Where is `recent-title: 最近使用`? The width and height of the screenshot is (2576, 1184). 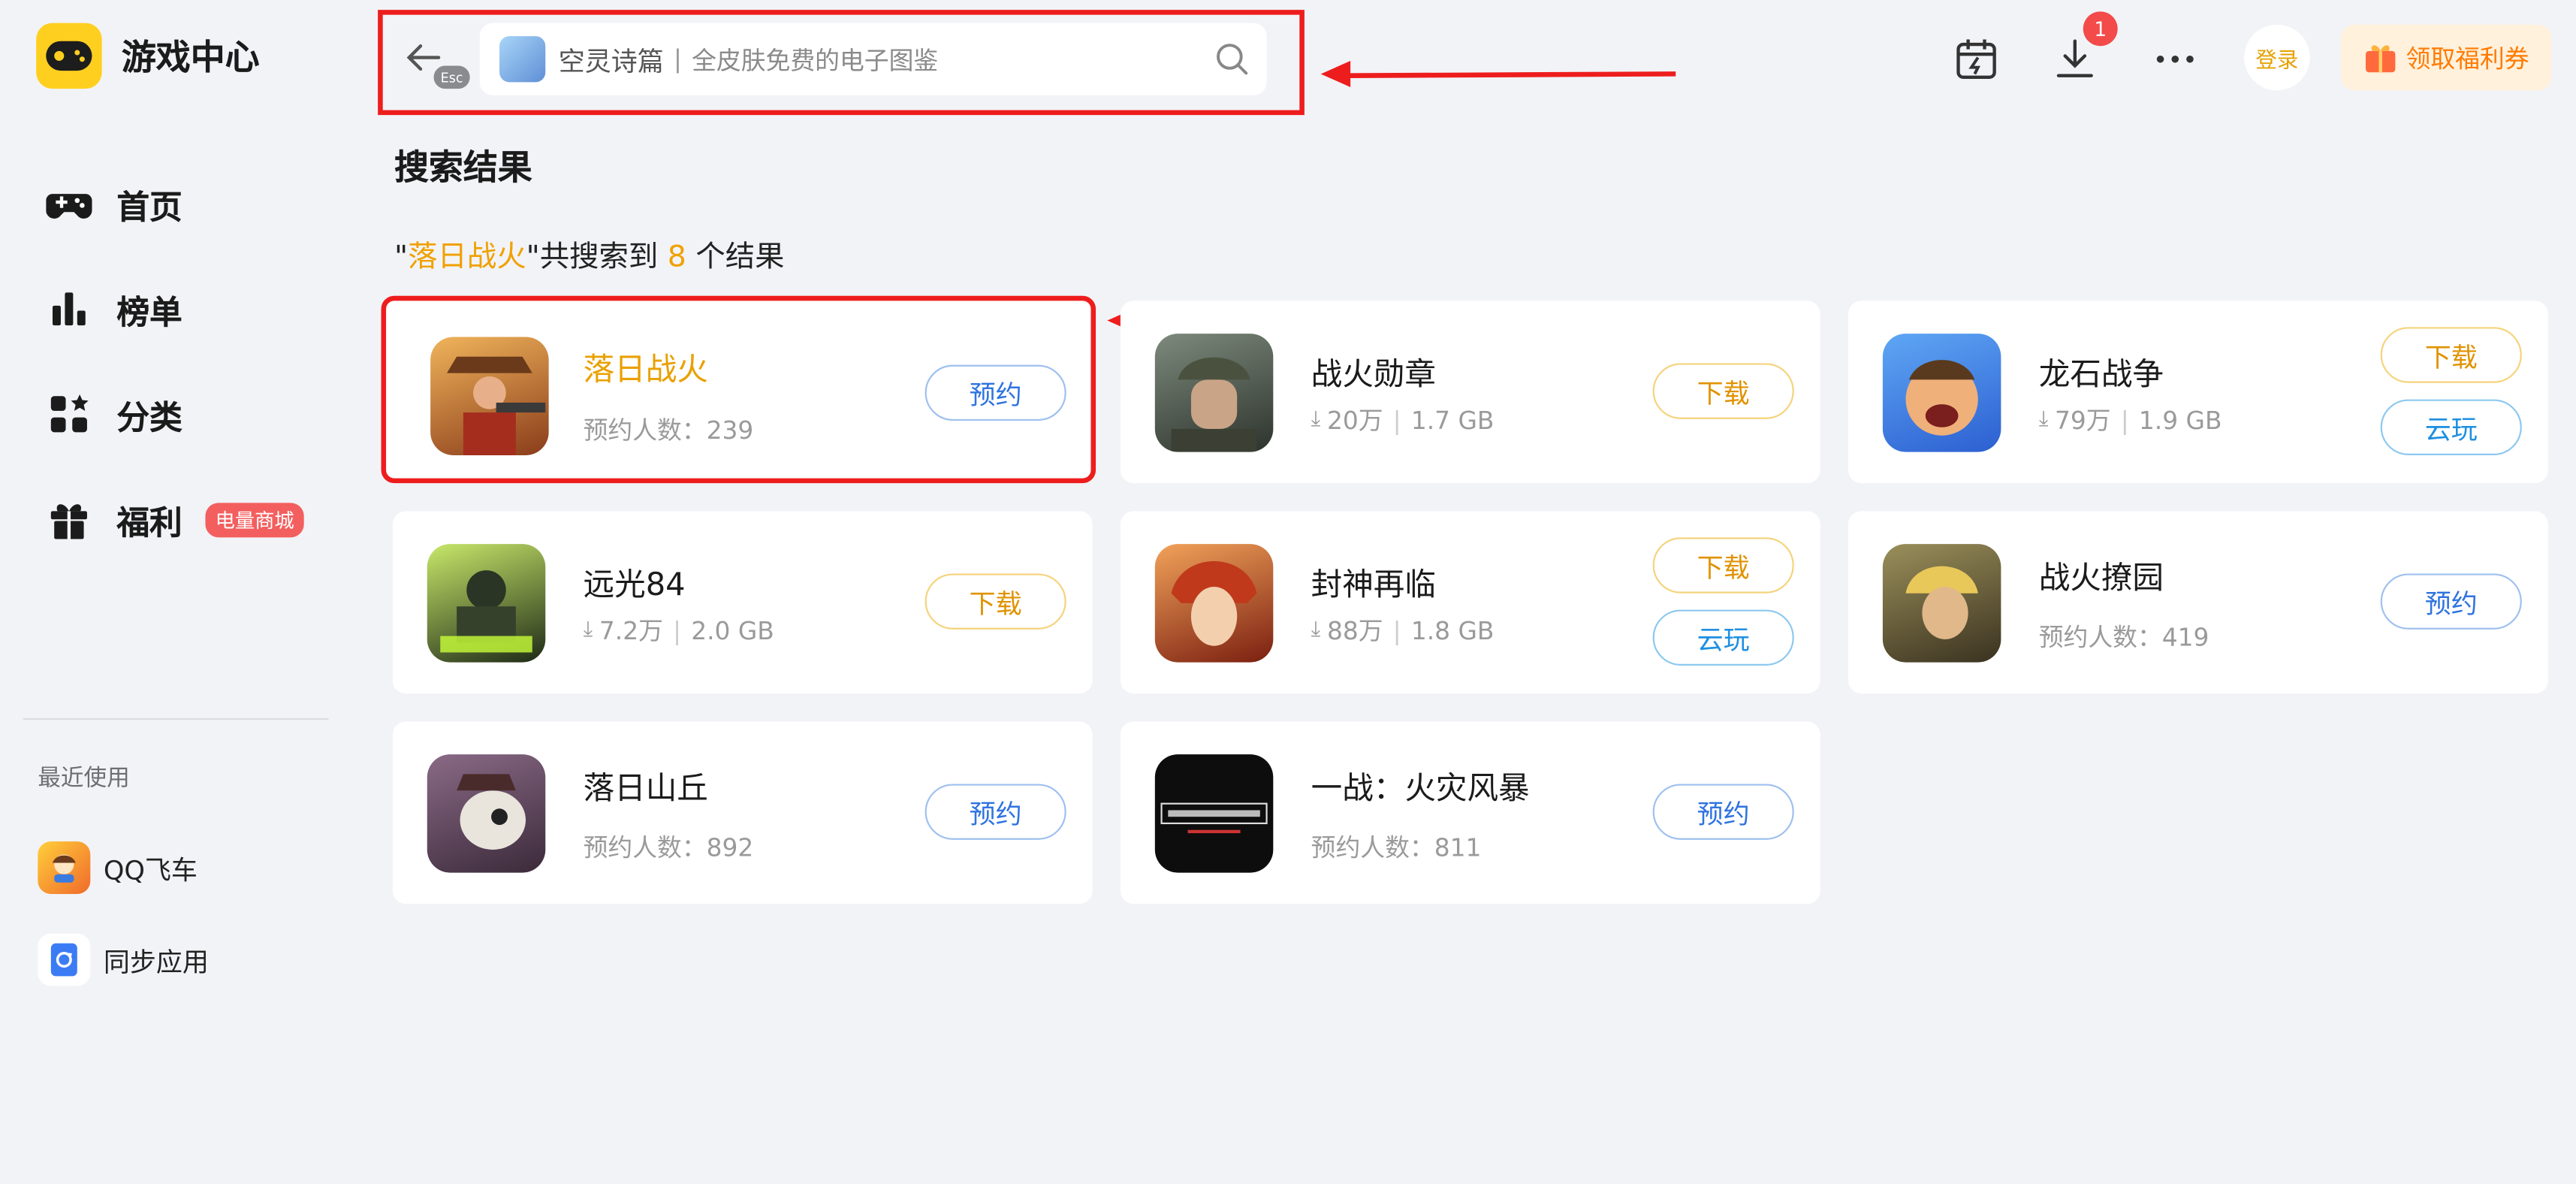
recent-title: 最近使用 is located at coordinates (84, 779).